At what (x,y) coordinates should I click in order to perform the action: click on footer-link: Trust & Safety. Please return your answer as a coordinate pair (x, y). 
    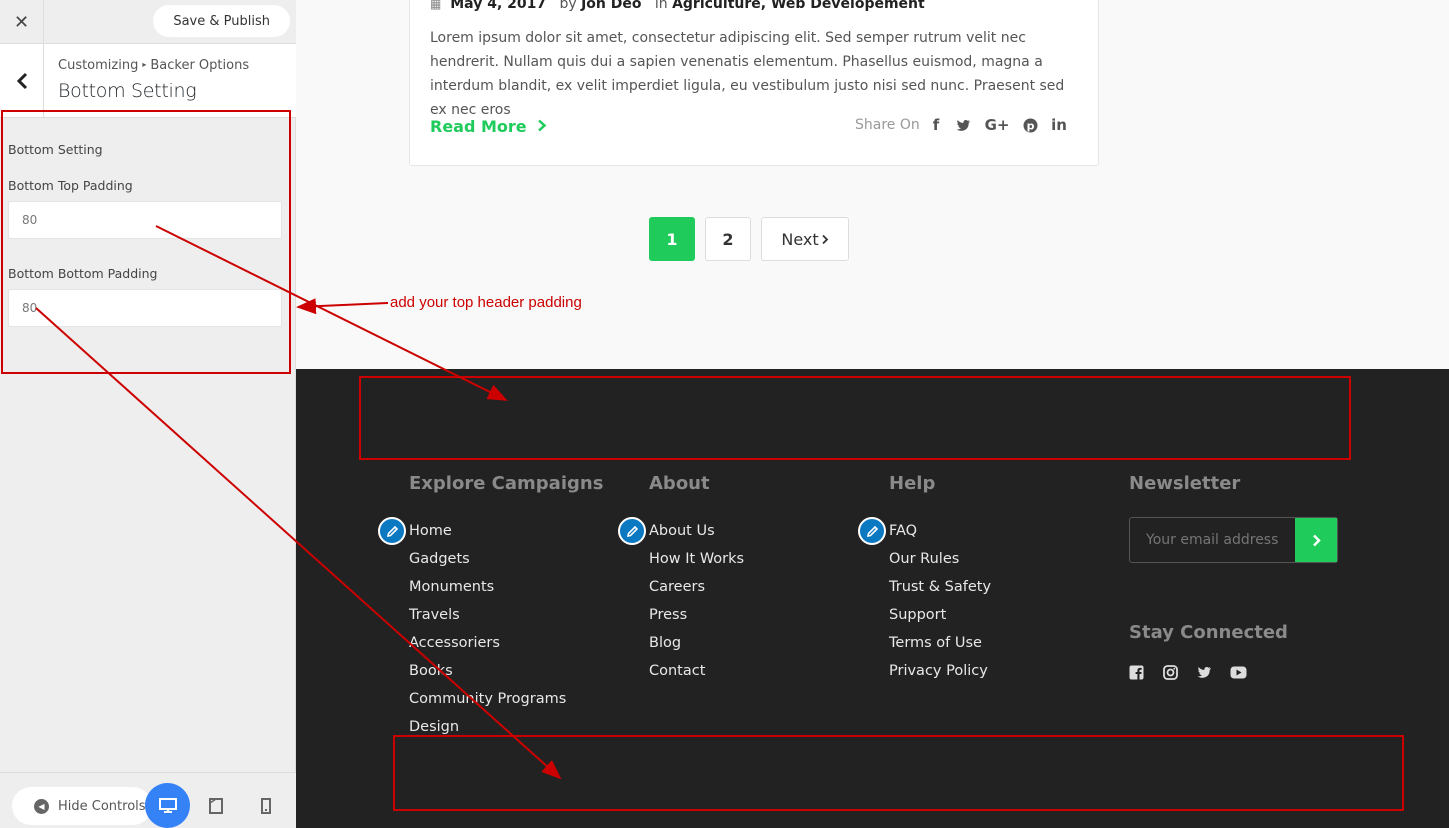
    Looking at the image, I should click on (940, 588).